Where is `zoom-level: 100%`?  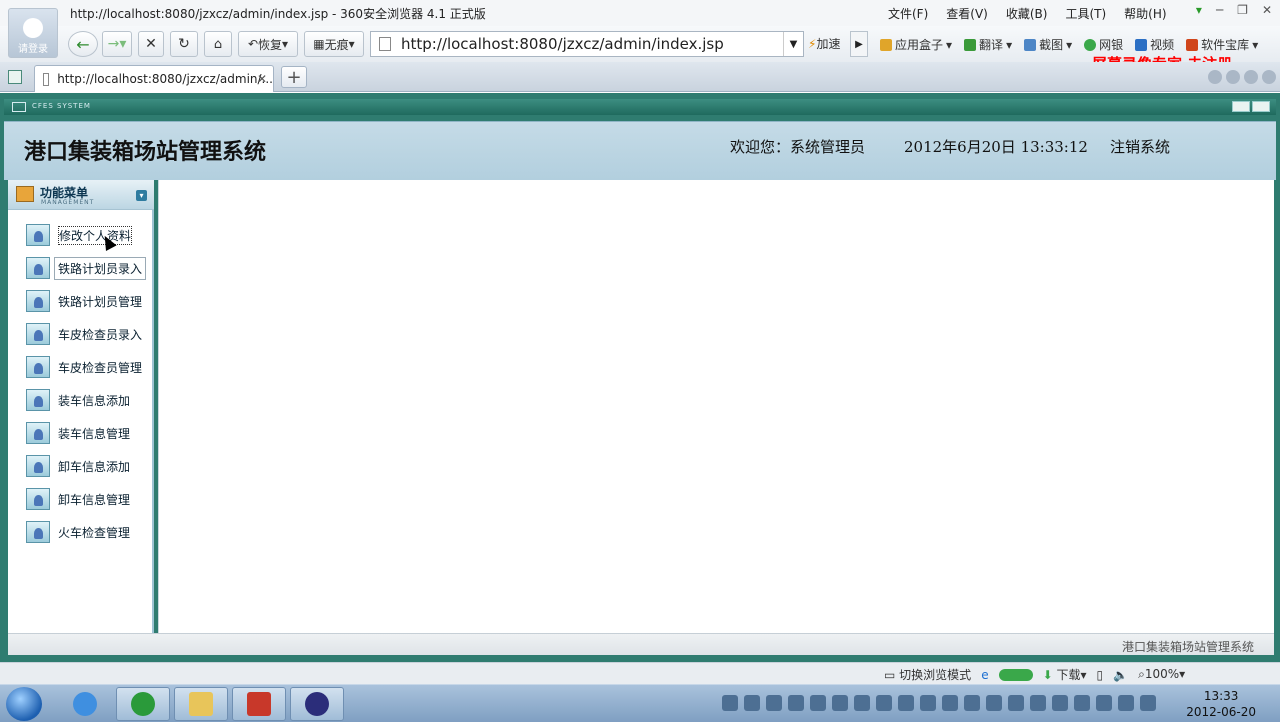
zoom-level: 100% is located at coordinates (1162, 674).